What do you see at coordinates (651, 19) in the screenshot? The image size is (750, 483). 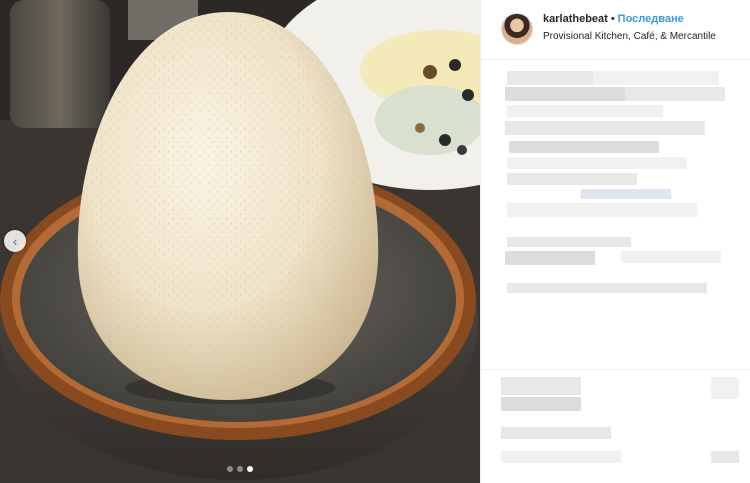 I see `follow-button: Последване` at bounding box center [651, 19].